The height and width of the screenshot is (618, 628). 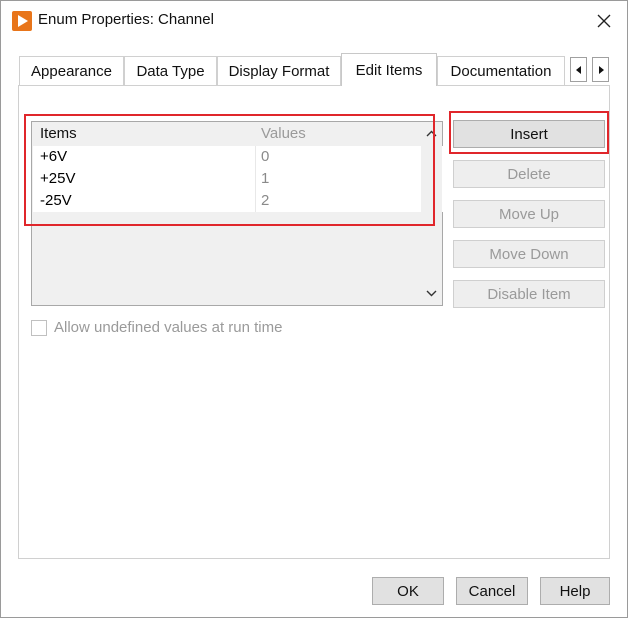 I want to click on close-icon, so click(x=604, y=21).